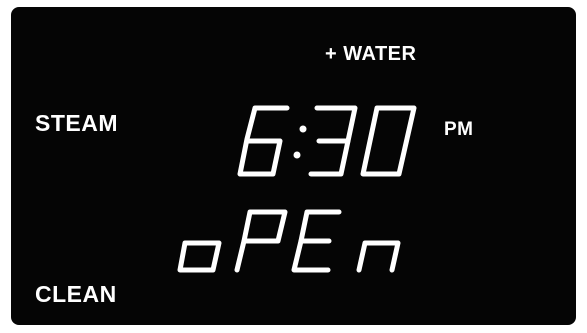 Image resolution: width=587 pixels, height=333 pixels. I want to click on digit-o, so click(199, 256).